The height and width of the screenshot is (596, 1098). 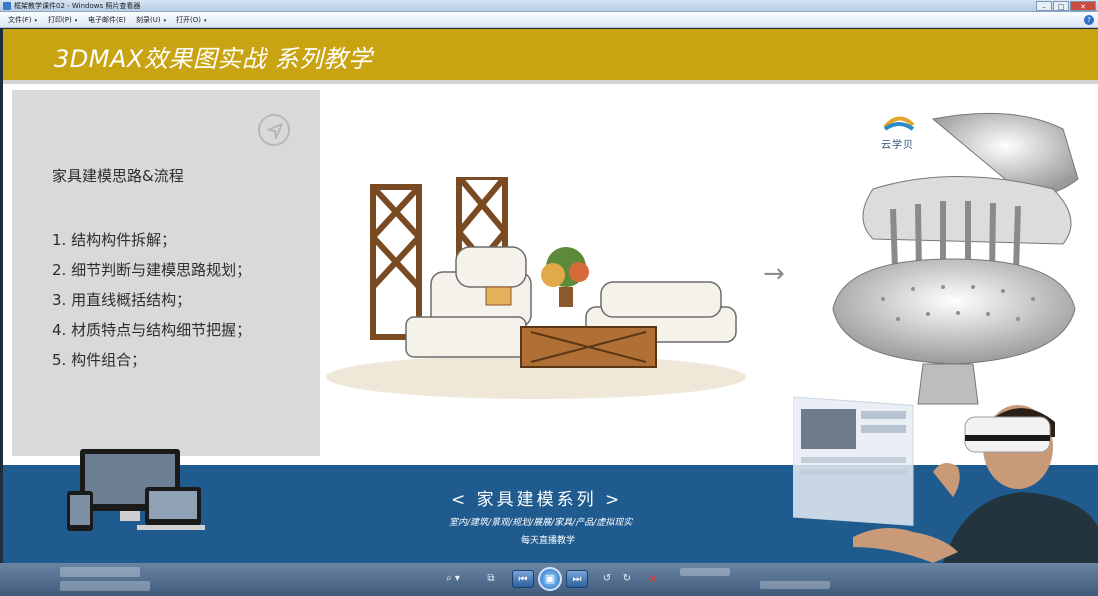 I want to click on slide-header-band: 3DMAX效果图实战 系列教学, so click(x=550, y=54).